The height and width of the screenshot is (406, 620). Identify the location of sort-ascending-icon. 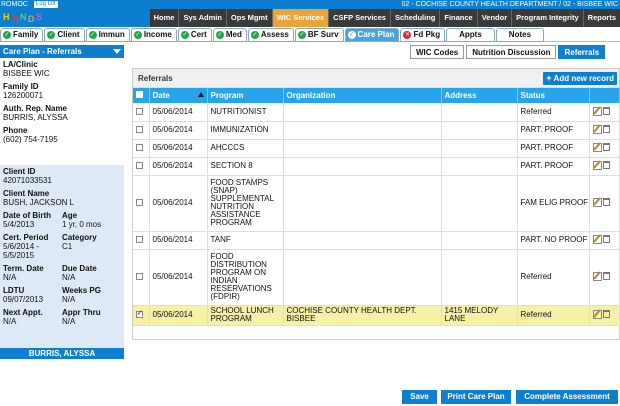
(200, 94).